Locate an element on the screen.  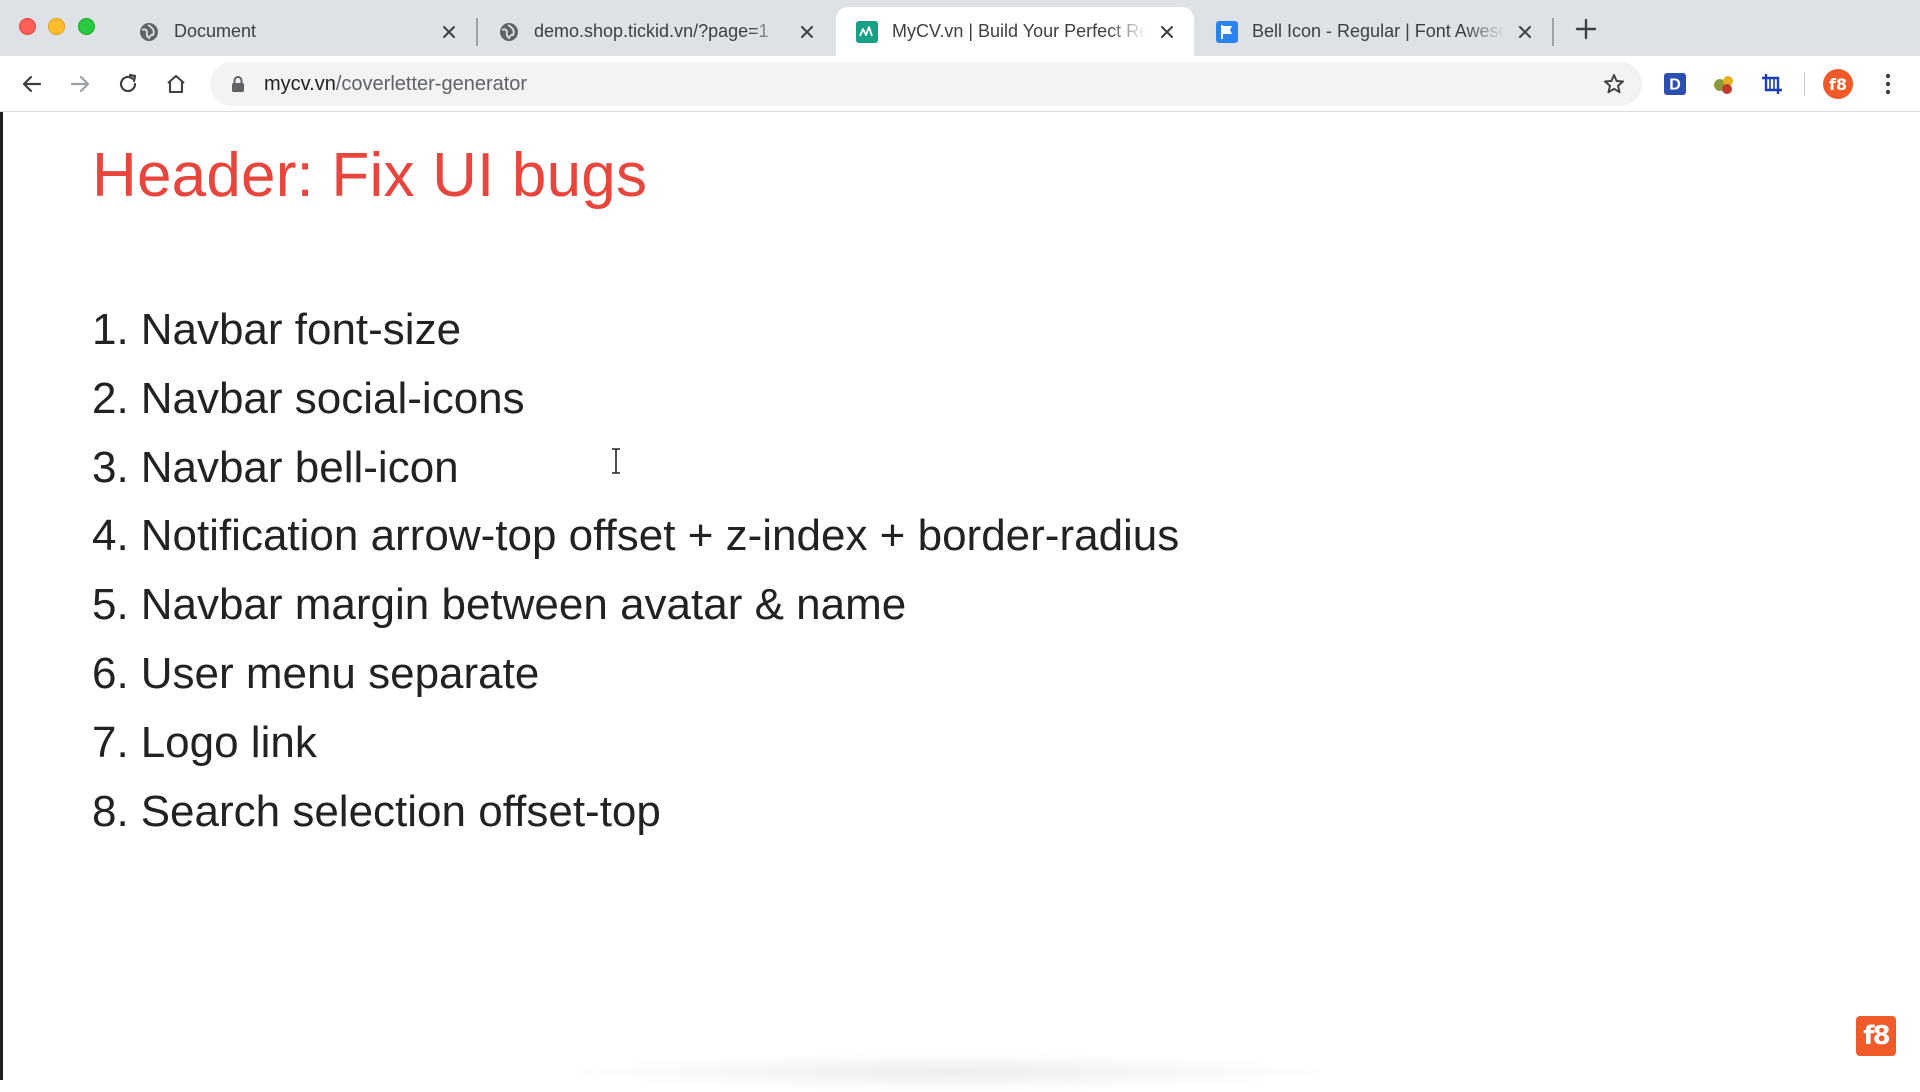
tab-title: MyCV.vn | Build Your Perfect Resume is located at coordinates (1019, 31).